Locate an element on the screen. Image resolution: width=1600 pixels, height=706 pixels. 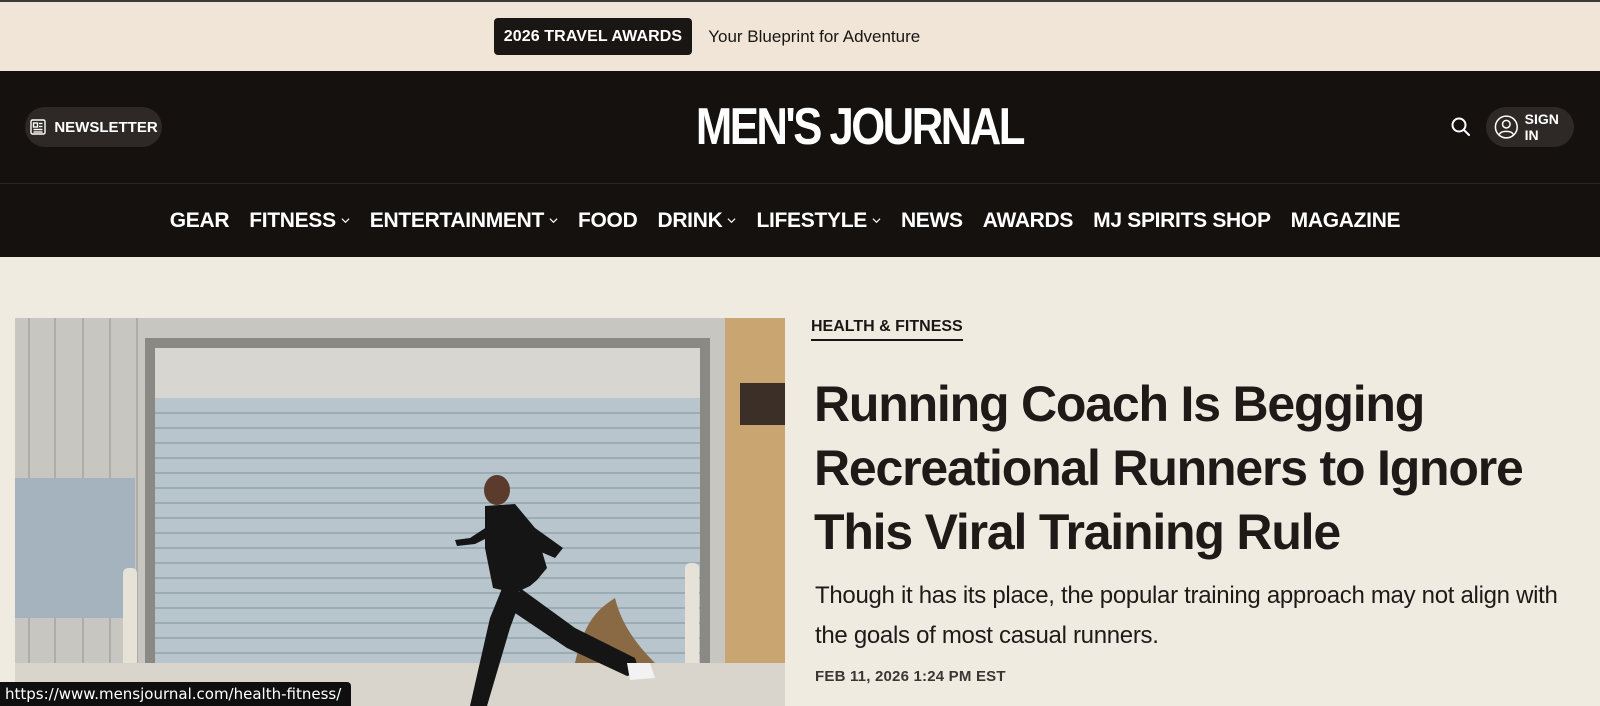
nav-item-label: FOOD is located at coordinates (607, 220).